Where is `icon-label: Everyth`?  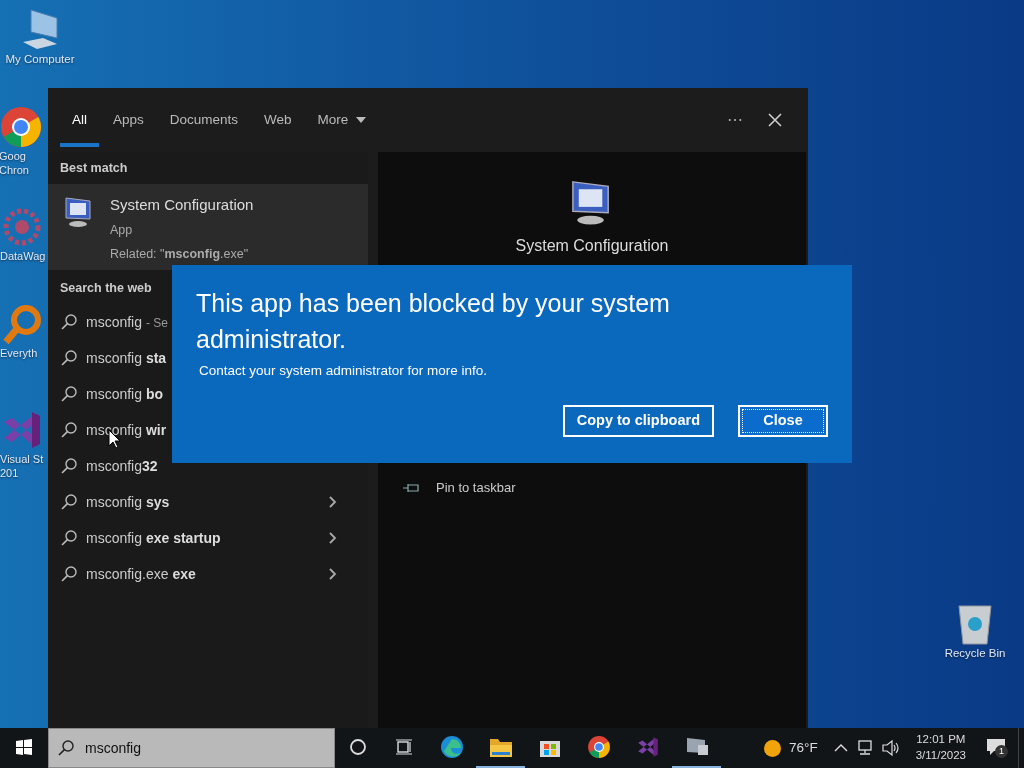 icon-label: Everyth is located at coordinates (19, 353).